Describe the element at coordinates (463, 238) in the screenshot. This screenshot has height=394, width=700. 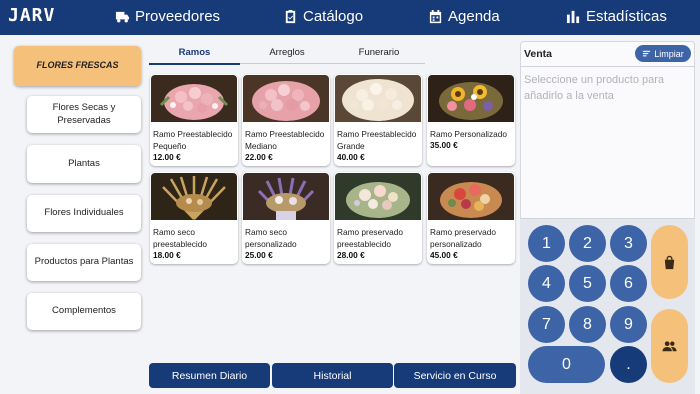
I see `product-name: Ramo preservado personalizado` at that location.